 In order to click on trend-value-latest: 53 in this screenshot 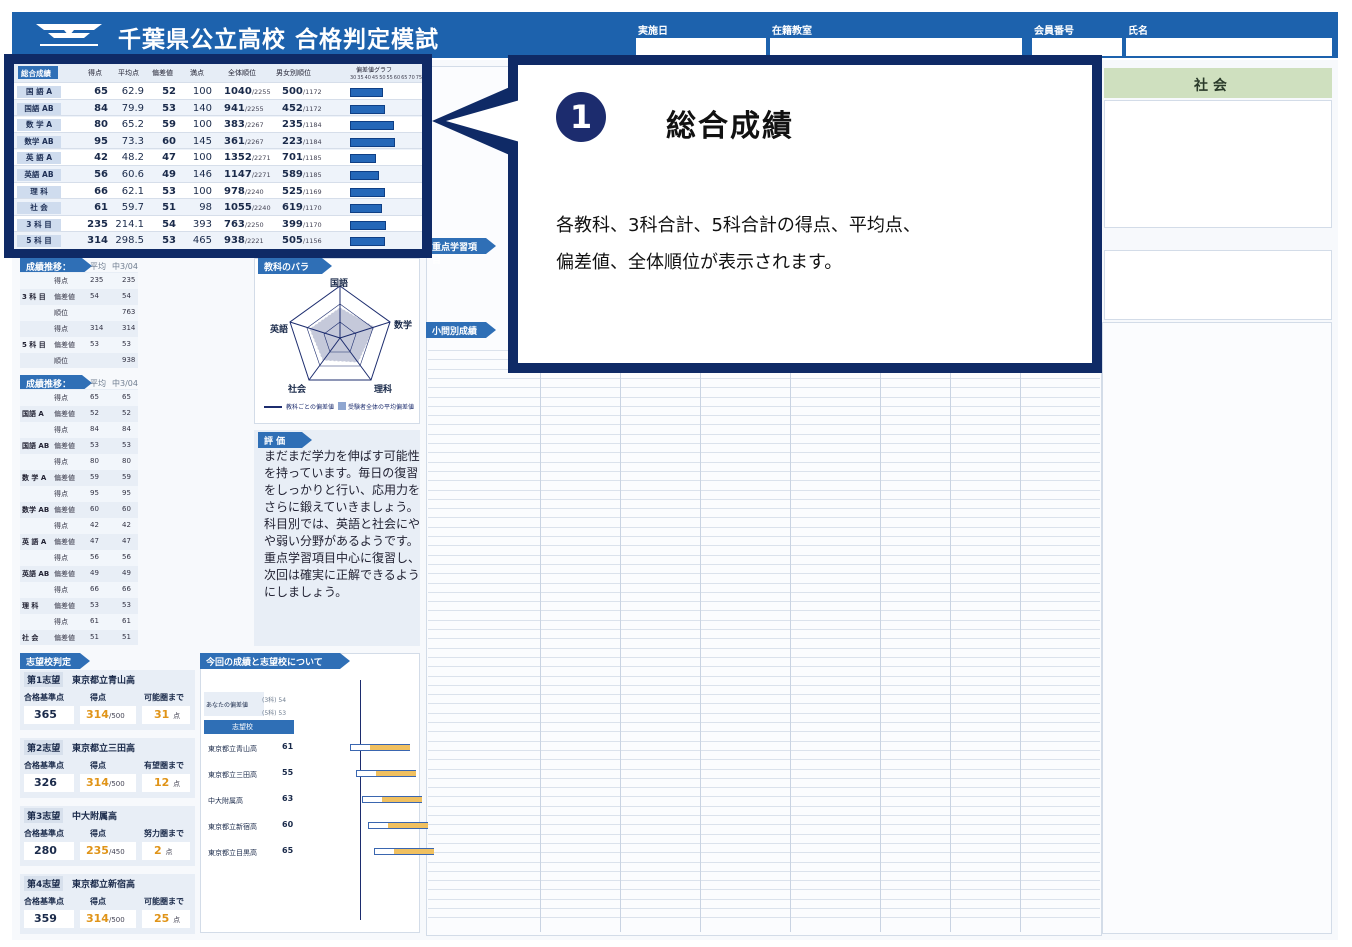, I will do `click(126, 344)`.